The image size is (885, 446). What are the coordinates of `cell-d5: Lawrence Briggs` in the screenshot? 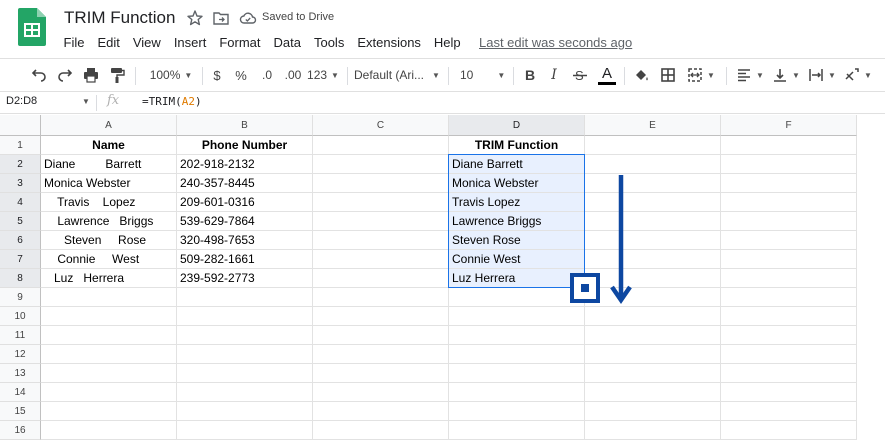 It's located at (517, 221).